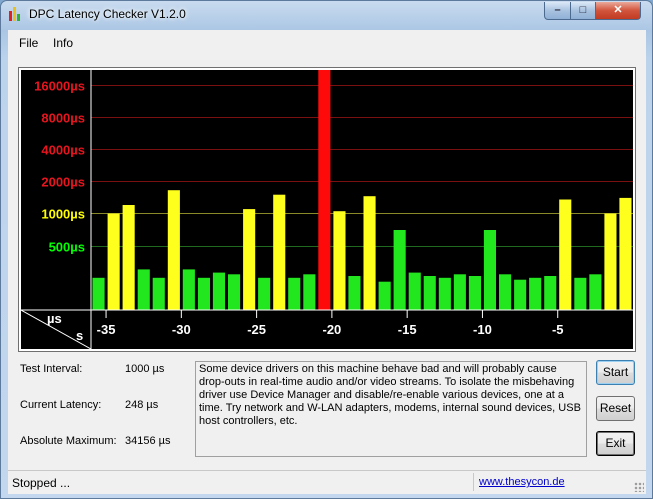  What do you see at coordinates (51, 369) in the screenshot?
I see `test-interval-label: Test Interval:` at bounding box center [51, 369].